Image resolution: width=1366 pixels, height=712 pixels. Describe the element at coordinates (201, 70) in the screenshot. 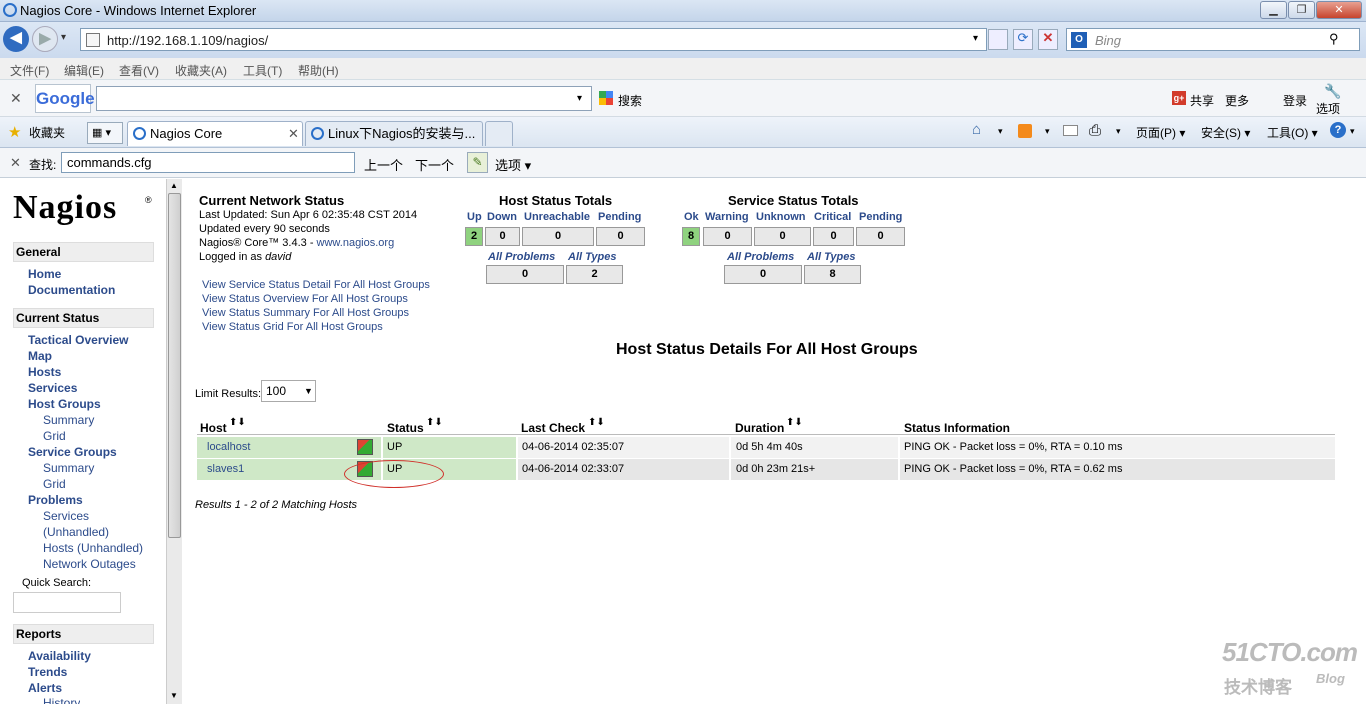

I see `menu-favorites: 收藏夹(A)` at that location.